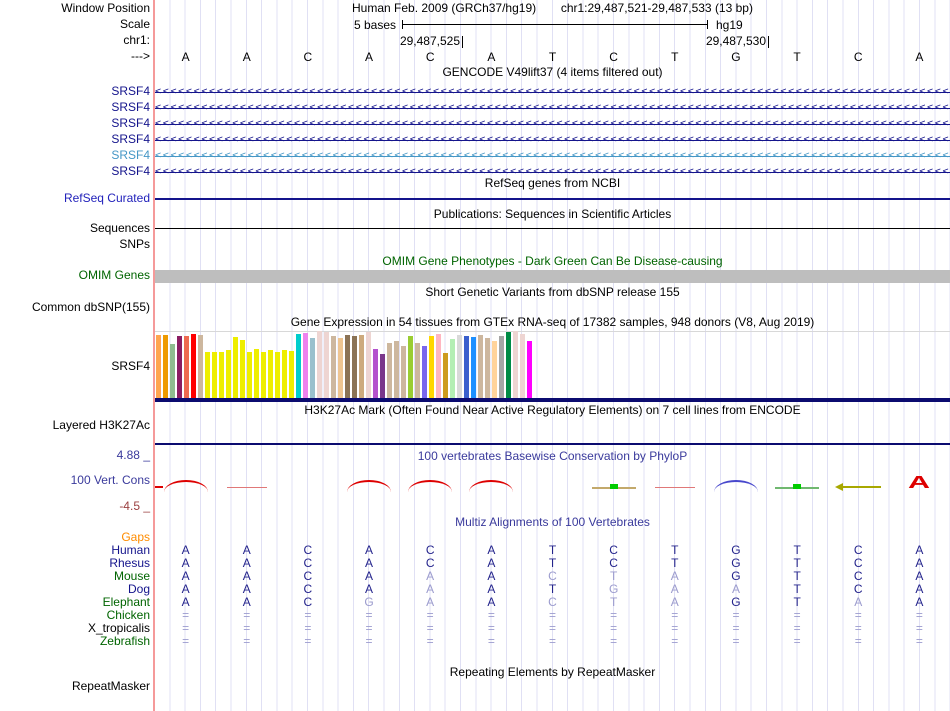 The width and height of the screenshot is (950, 711). Describe the element at coordinates (462, 41) in the screenshot. I see `coordinate-right: 29,487,530` at that location.